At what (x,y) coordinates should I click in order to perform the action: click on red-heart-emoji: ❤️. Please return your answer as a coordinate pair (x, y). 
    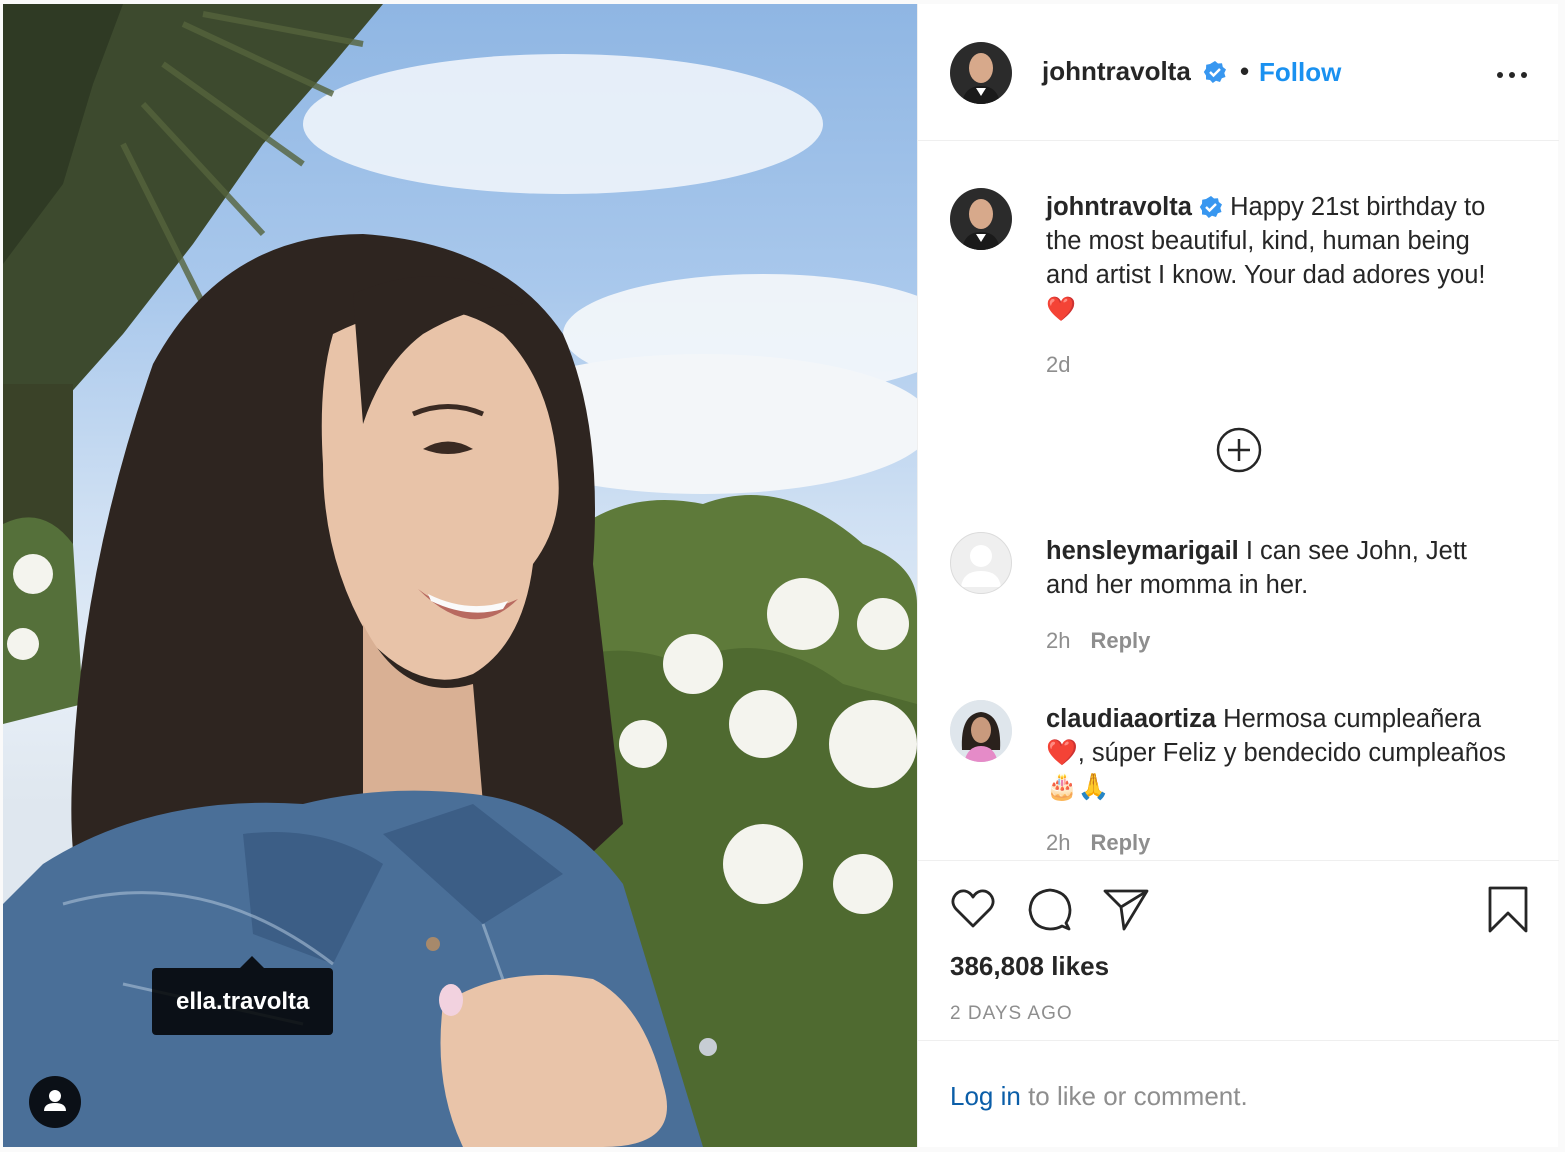
    Looking at the image, I should click on (1061, 309).